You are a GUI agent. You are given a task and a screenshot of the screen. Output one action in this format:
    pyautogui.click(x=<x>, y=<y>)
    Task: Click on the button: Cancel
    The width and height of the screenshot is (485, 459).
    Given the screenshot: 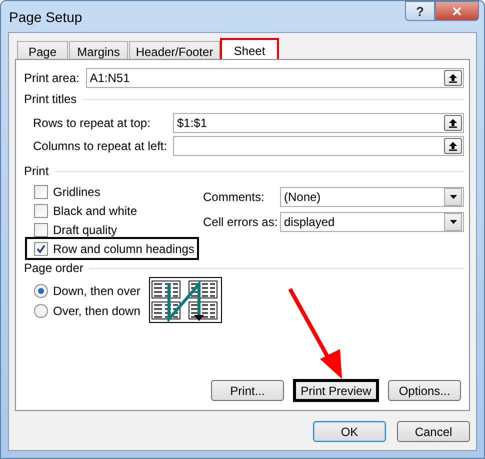 What is the action you would take?
    pyautogui.click(x=433, y=431)
    